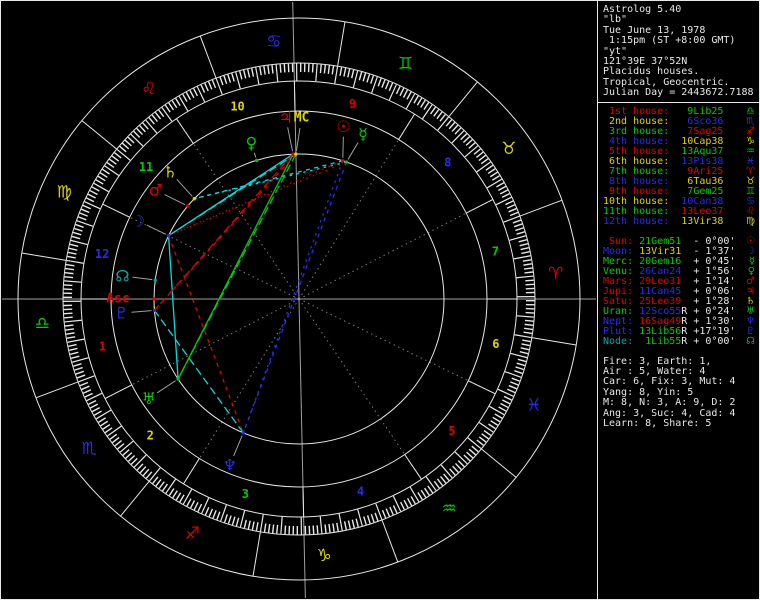 This screenshot has height=600, width=760. I want to click on sign-glyph-gemini: ♊, so click(405, 64).